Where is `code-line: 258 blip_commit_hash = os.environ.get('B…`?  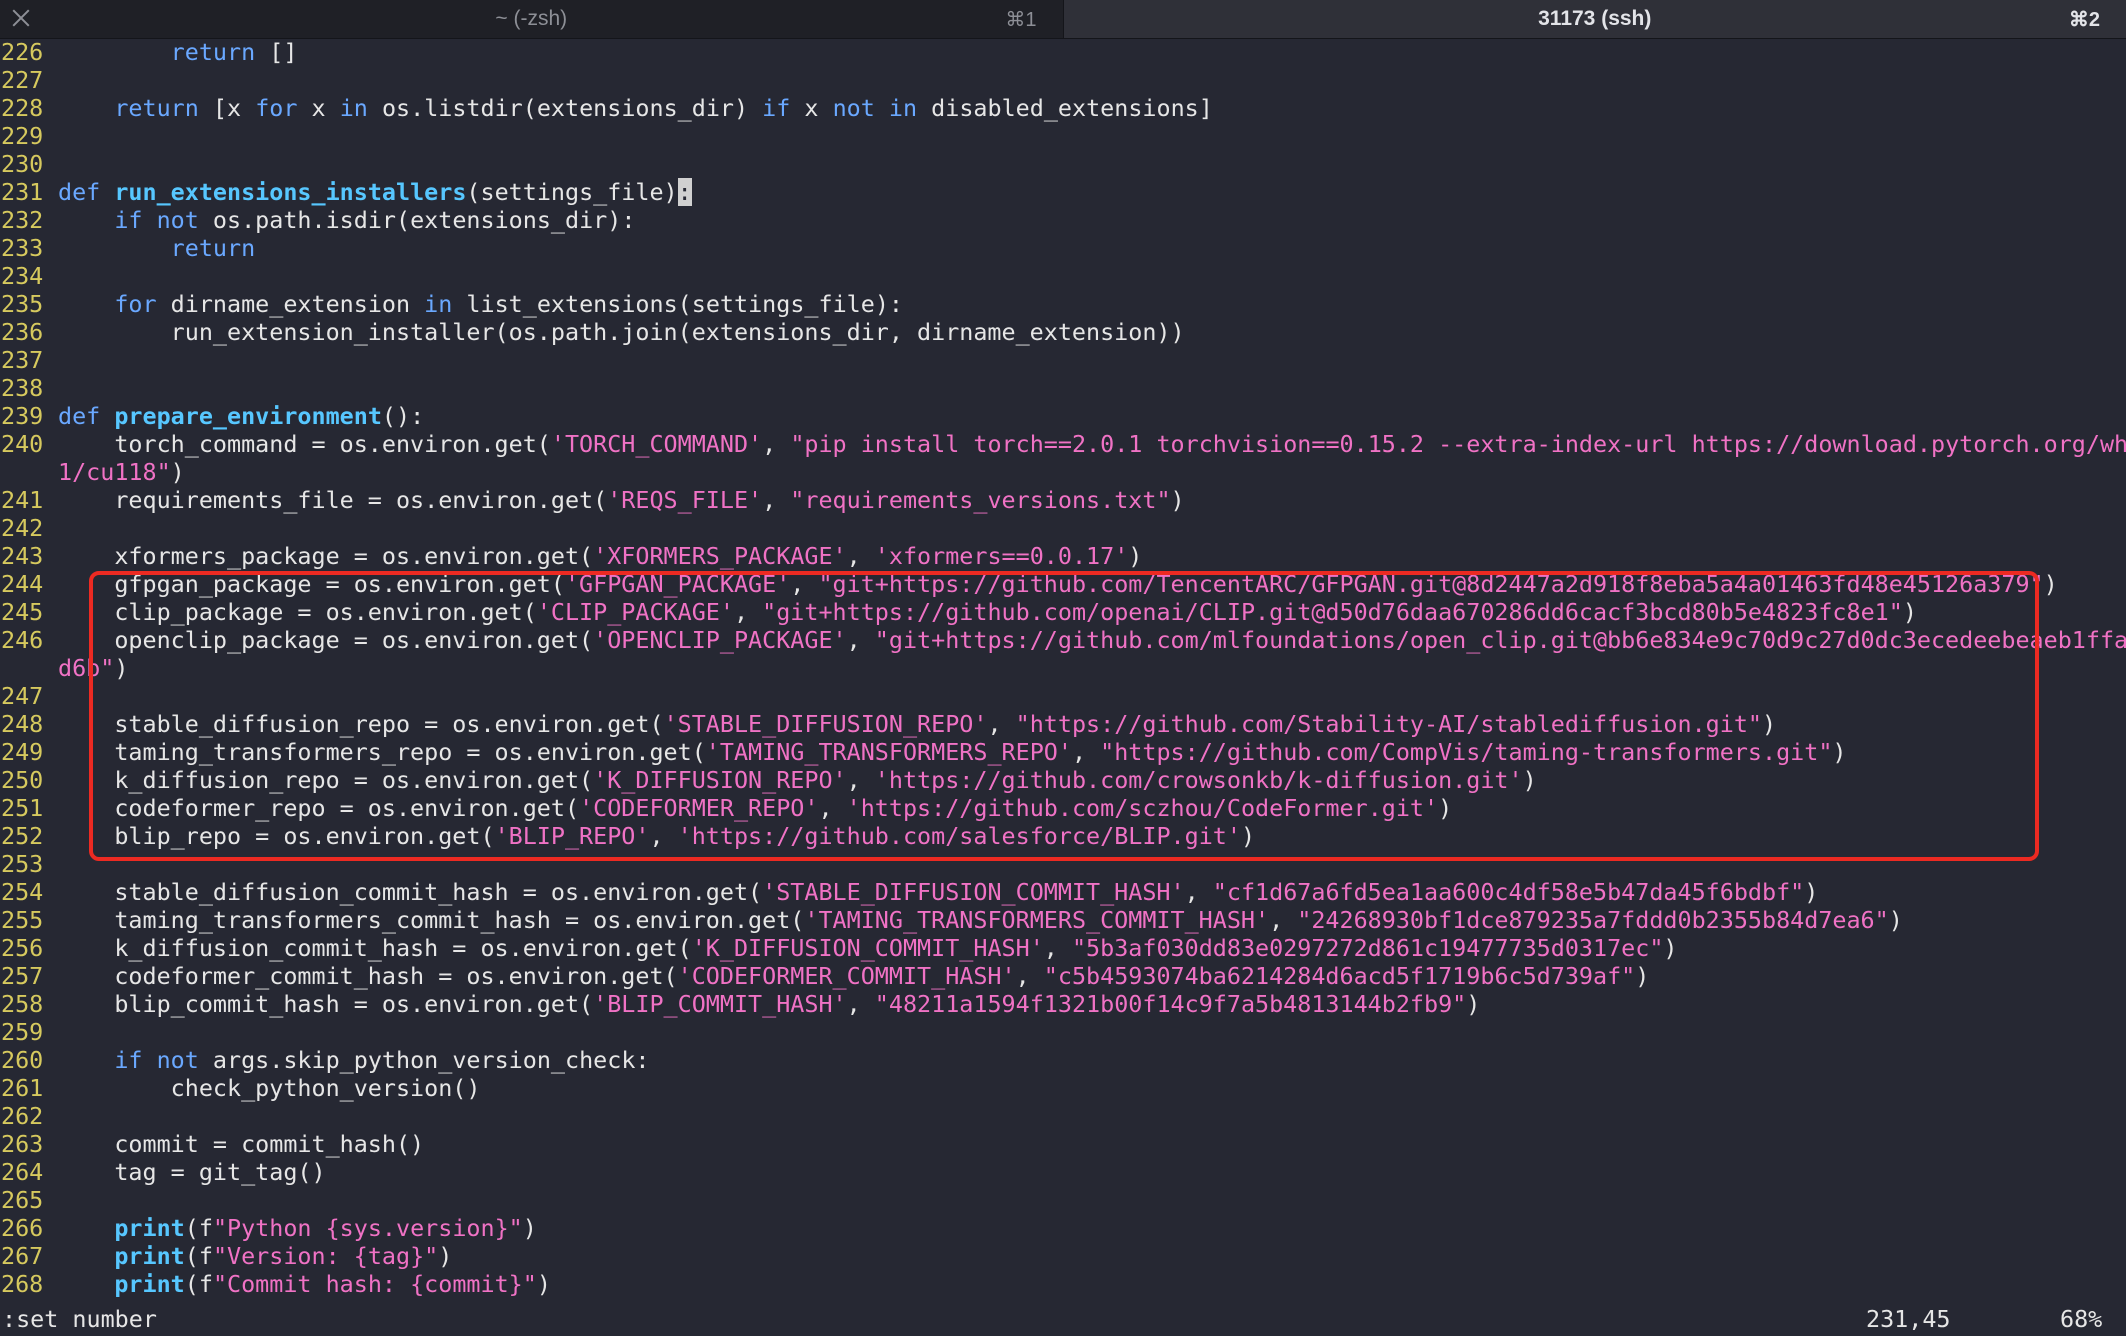
code-line: 258 blip_commit_hash = os.environ.get('B… is located at coordinates (1063, 1004).